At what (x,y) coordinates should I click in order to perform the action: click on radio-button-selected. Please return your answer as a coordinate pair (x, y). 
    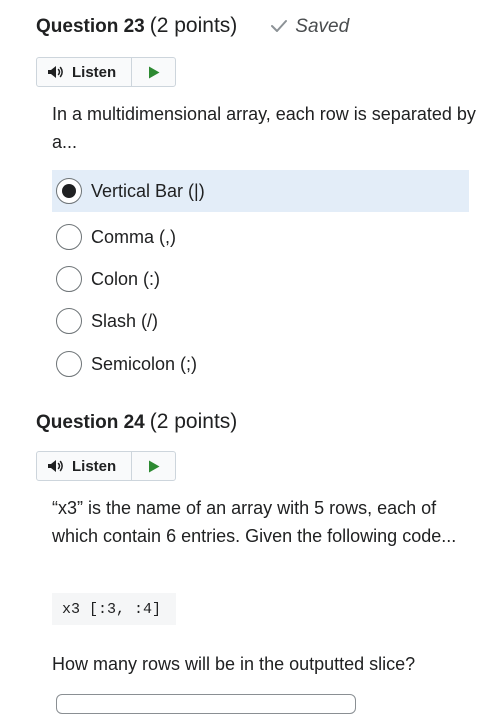
    Looking at the image, I should click on (69, 191).